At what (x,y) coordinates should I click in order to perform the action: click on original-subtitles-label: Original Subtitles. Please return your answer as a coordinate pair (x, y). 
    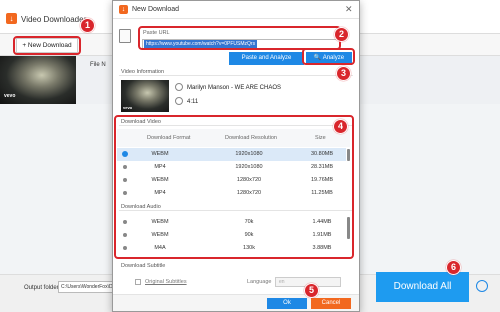
    Looking at the image, I should click on (166, 282).